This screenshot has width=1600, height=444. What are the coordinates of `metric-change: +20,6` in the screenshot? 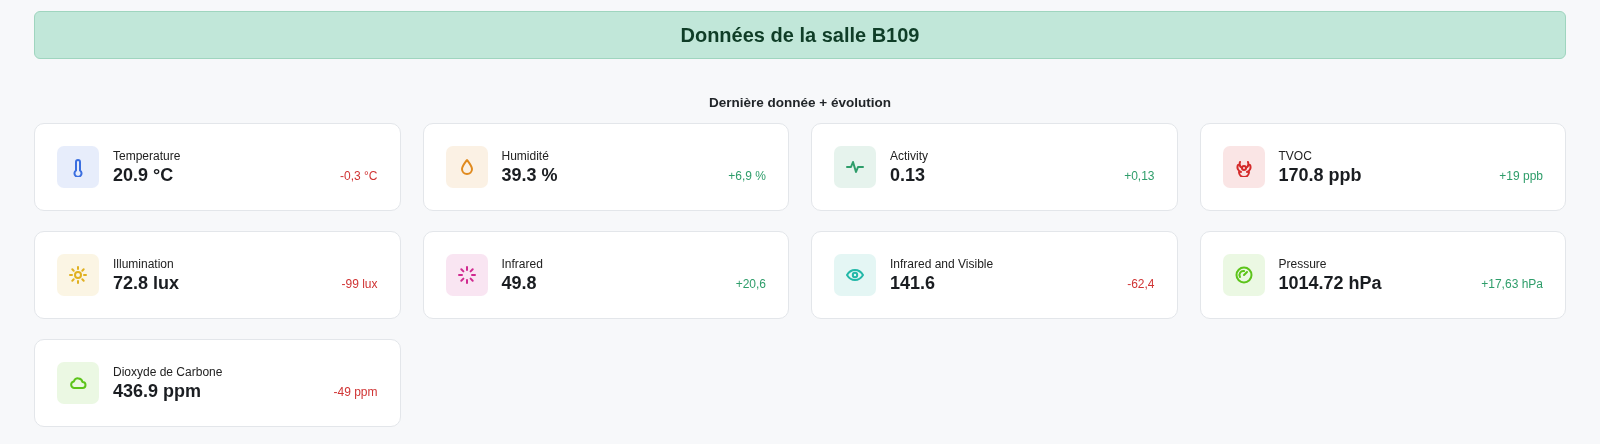 It's located at (750, 285).